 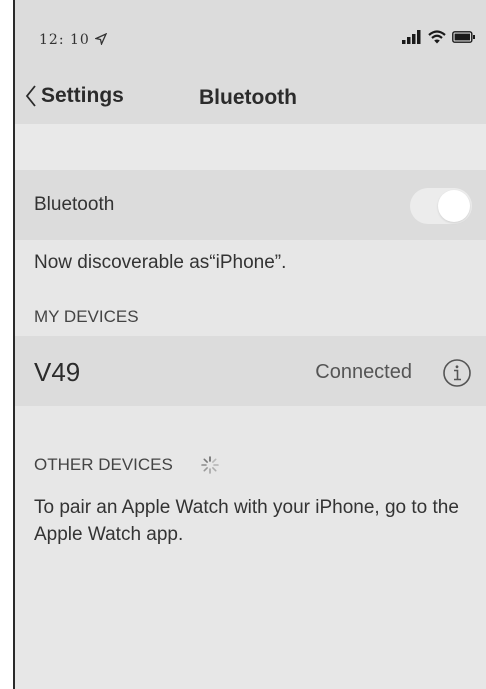 What do you see at coordinates (454, 206) in the screenshot?
I see `toggle-knob` at bounding box center [454, 206].